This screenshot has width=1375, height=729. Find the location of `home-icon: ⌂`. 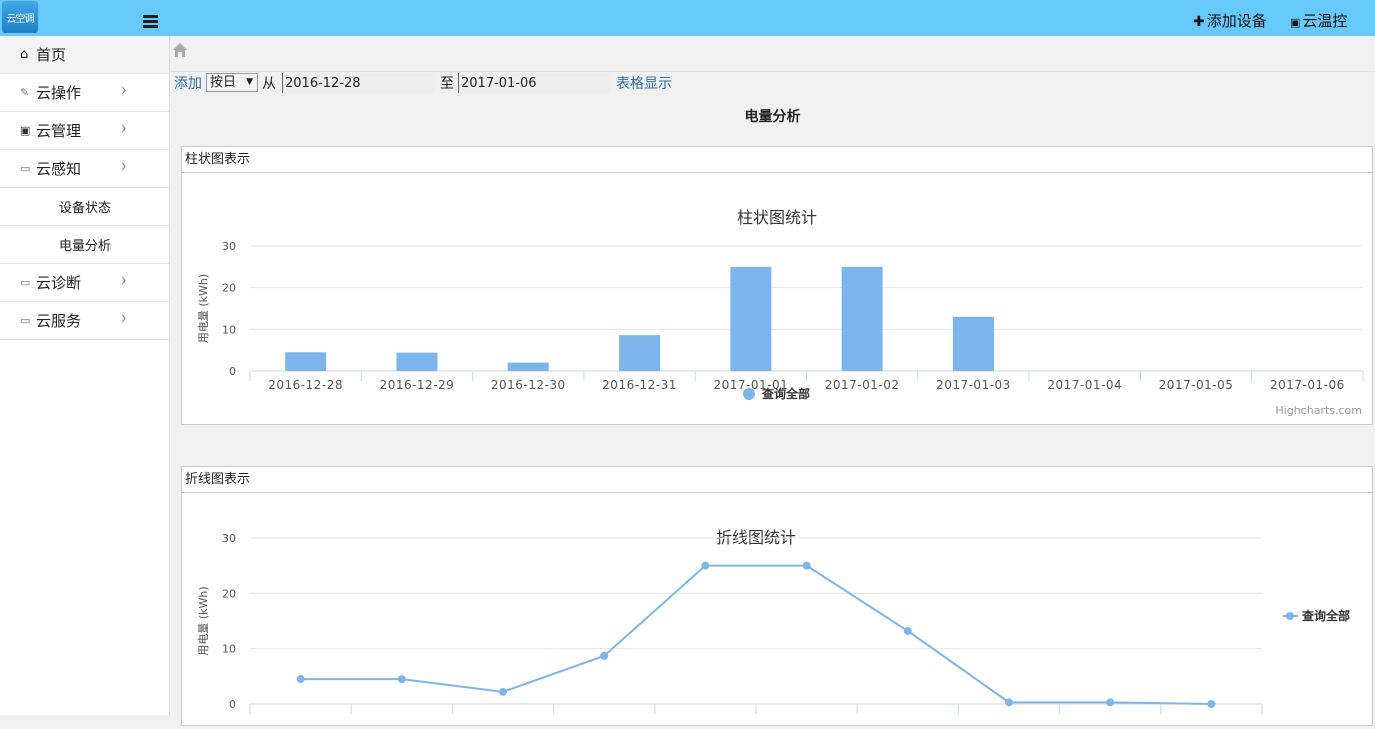

home-icon: ⌂ is located at coordinates (24, 54).